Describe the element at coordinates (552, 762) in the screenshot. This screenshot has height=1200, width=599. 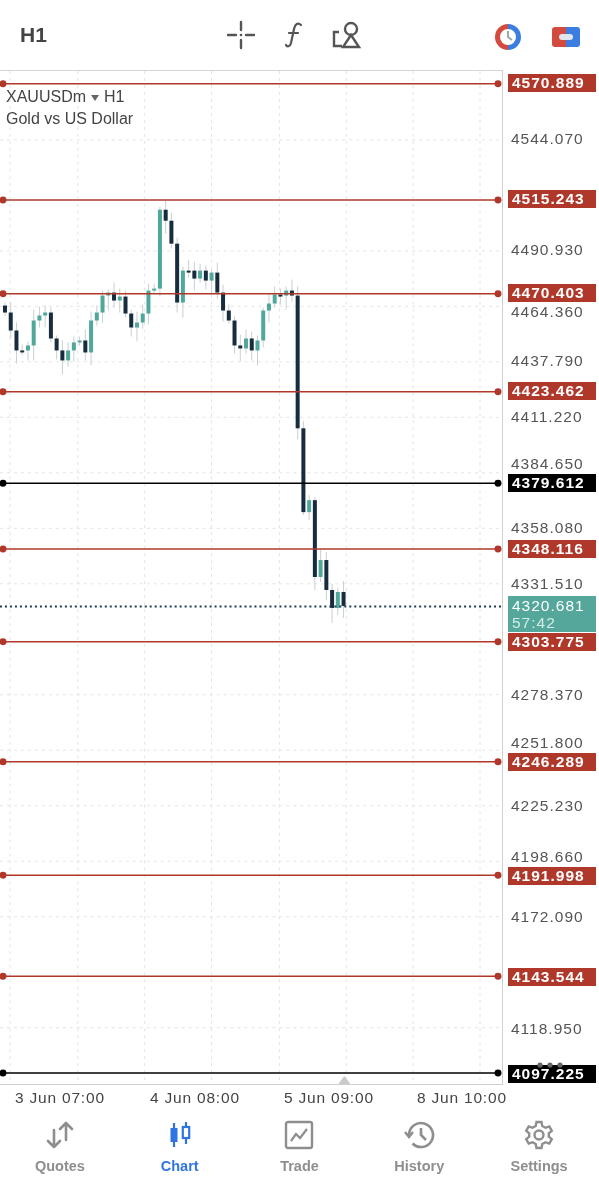
I see `price-level-label: 4246.289` at that location.